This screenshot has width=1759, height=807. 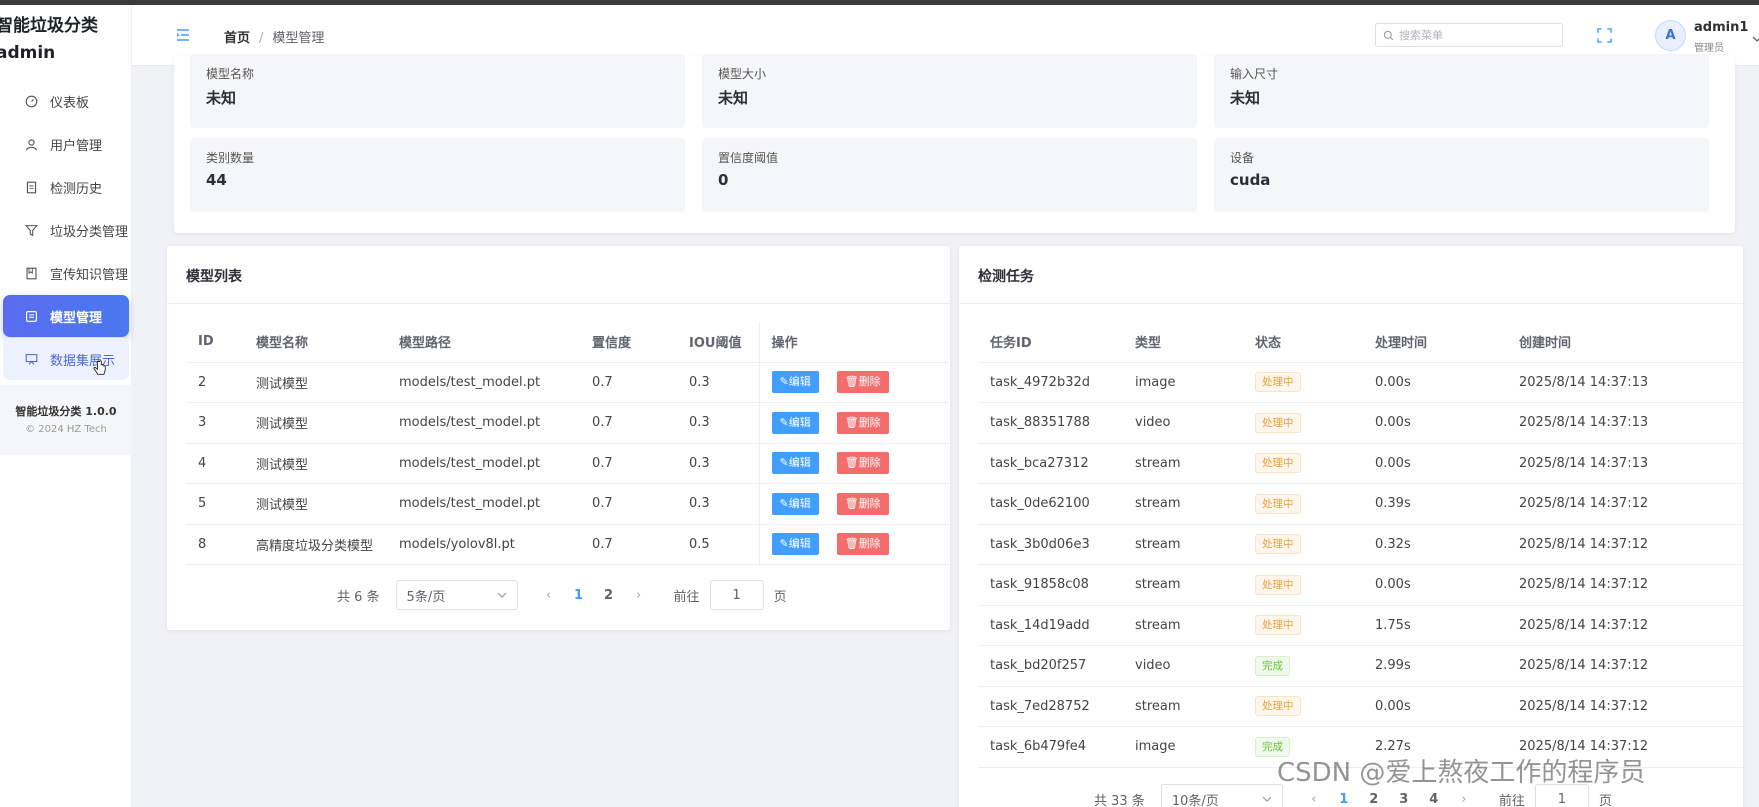 I want to click on sidebar-item-users: 用户管理, so click(x=66, y=144).